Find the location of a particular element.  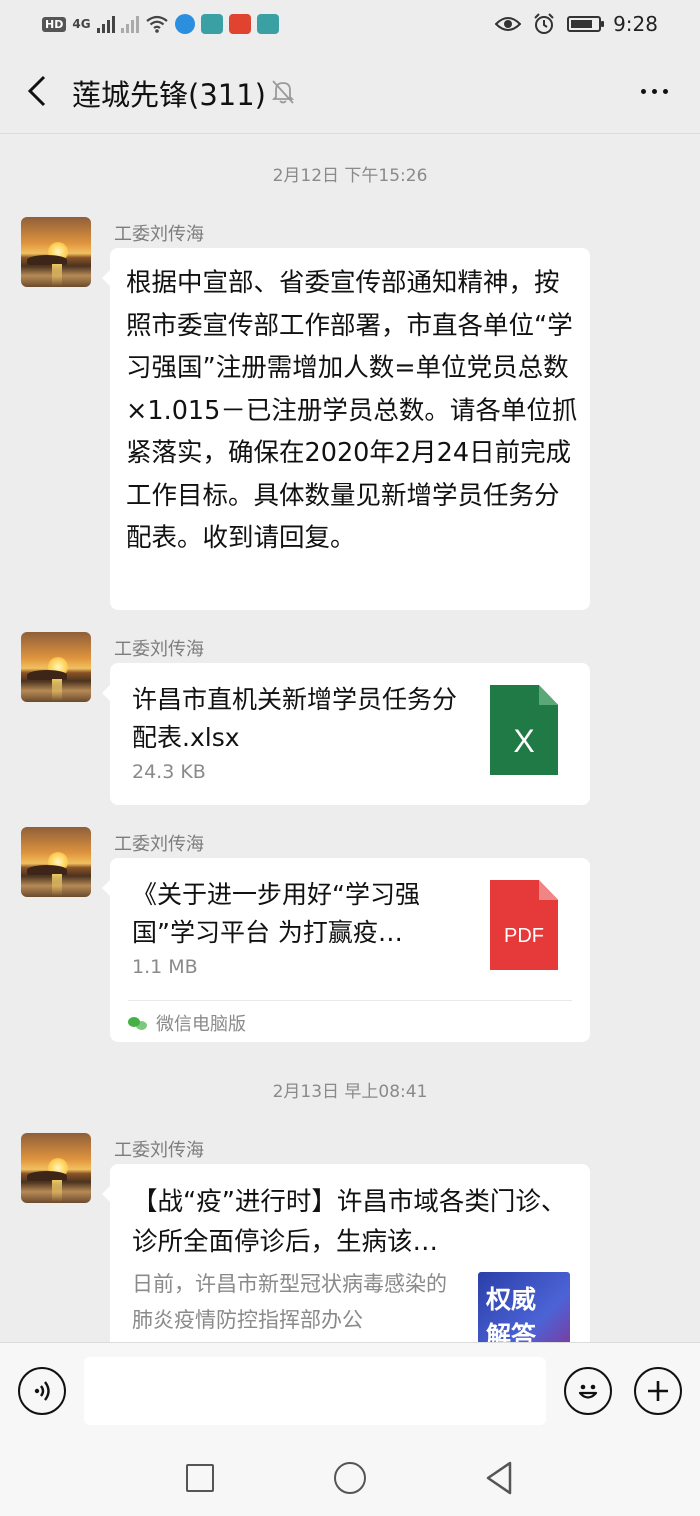

file-size: 1.1 MB is located at coordinates (165, 967).